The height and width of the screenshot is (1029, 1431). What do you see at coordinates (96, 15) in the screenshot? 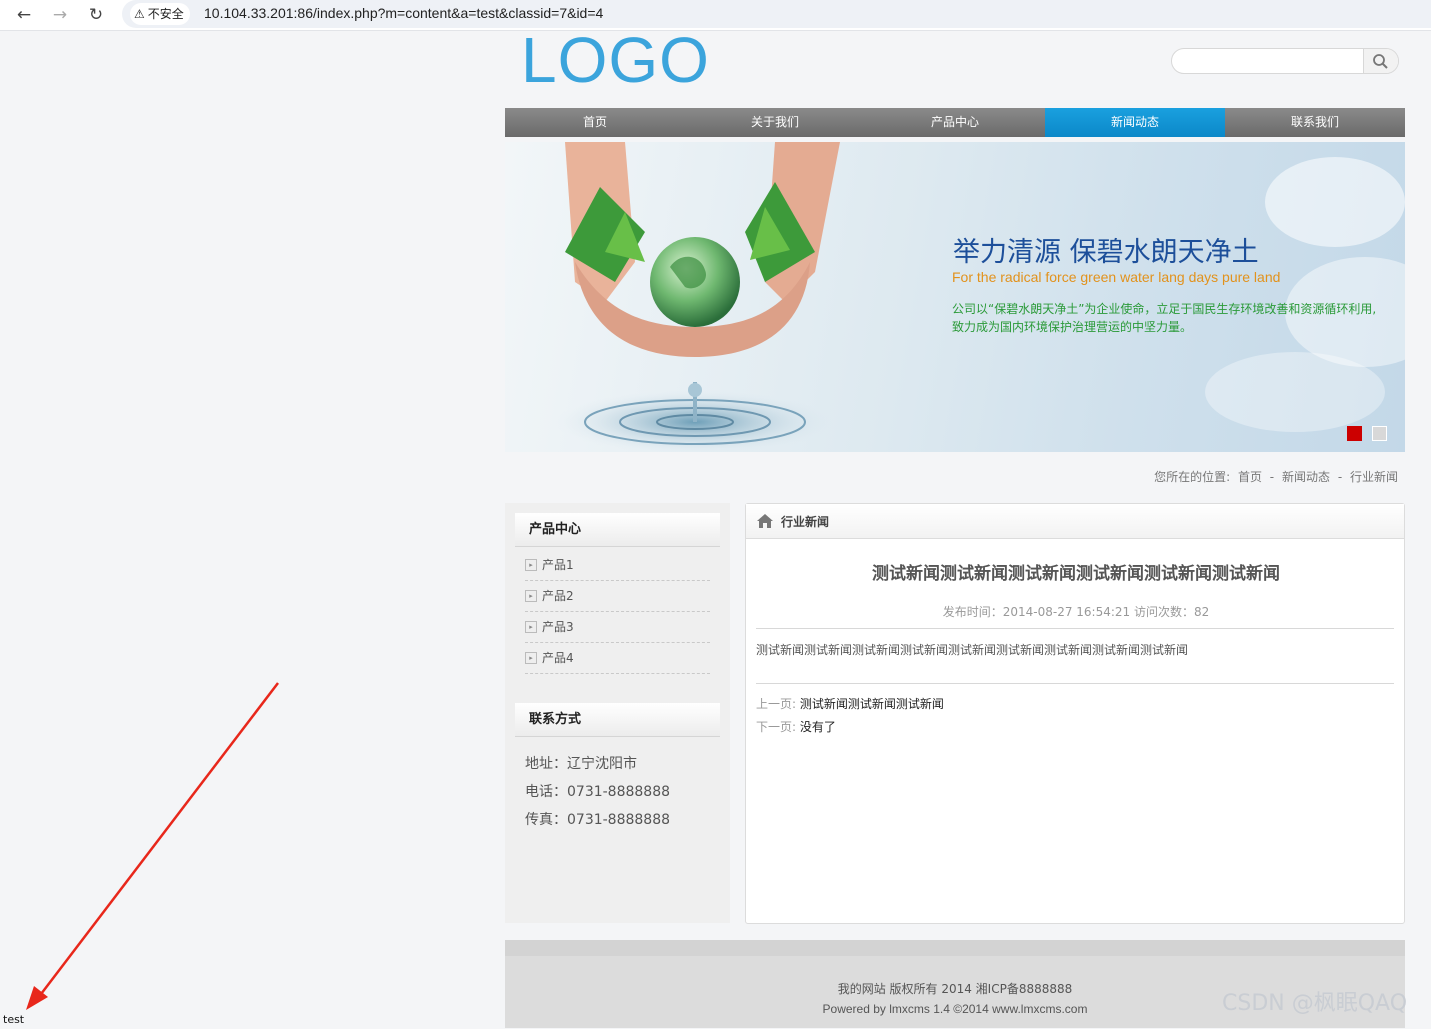
I see `reload-icon: ↻` at bounding box center [96, 15].